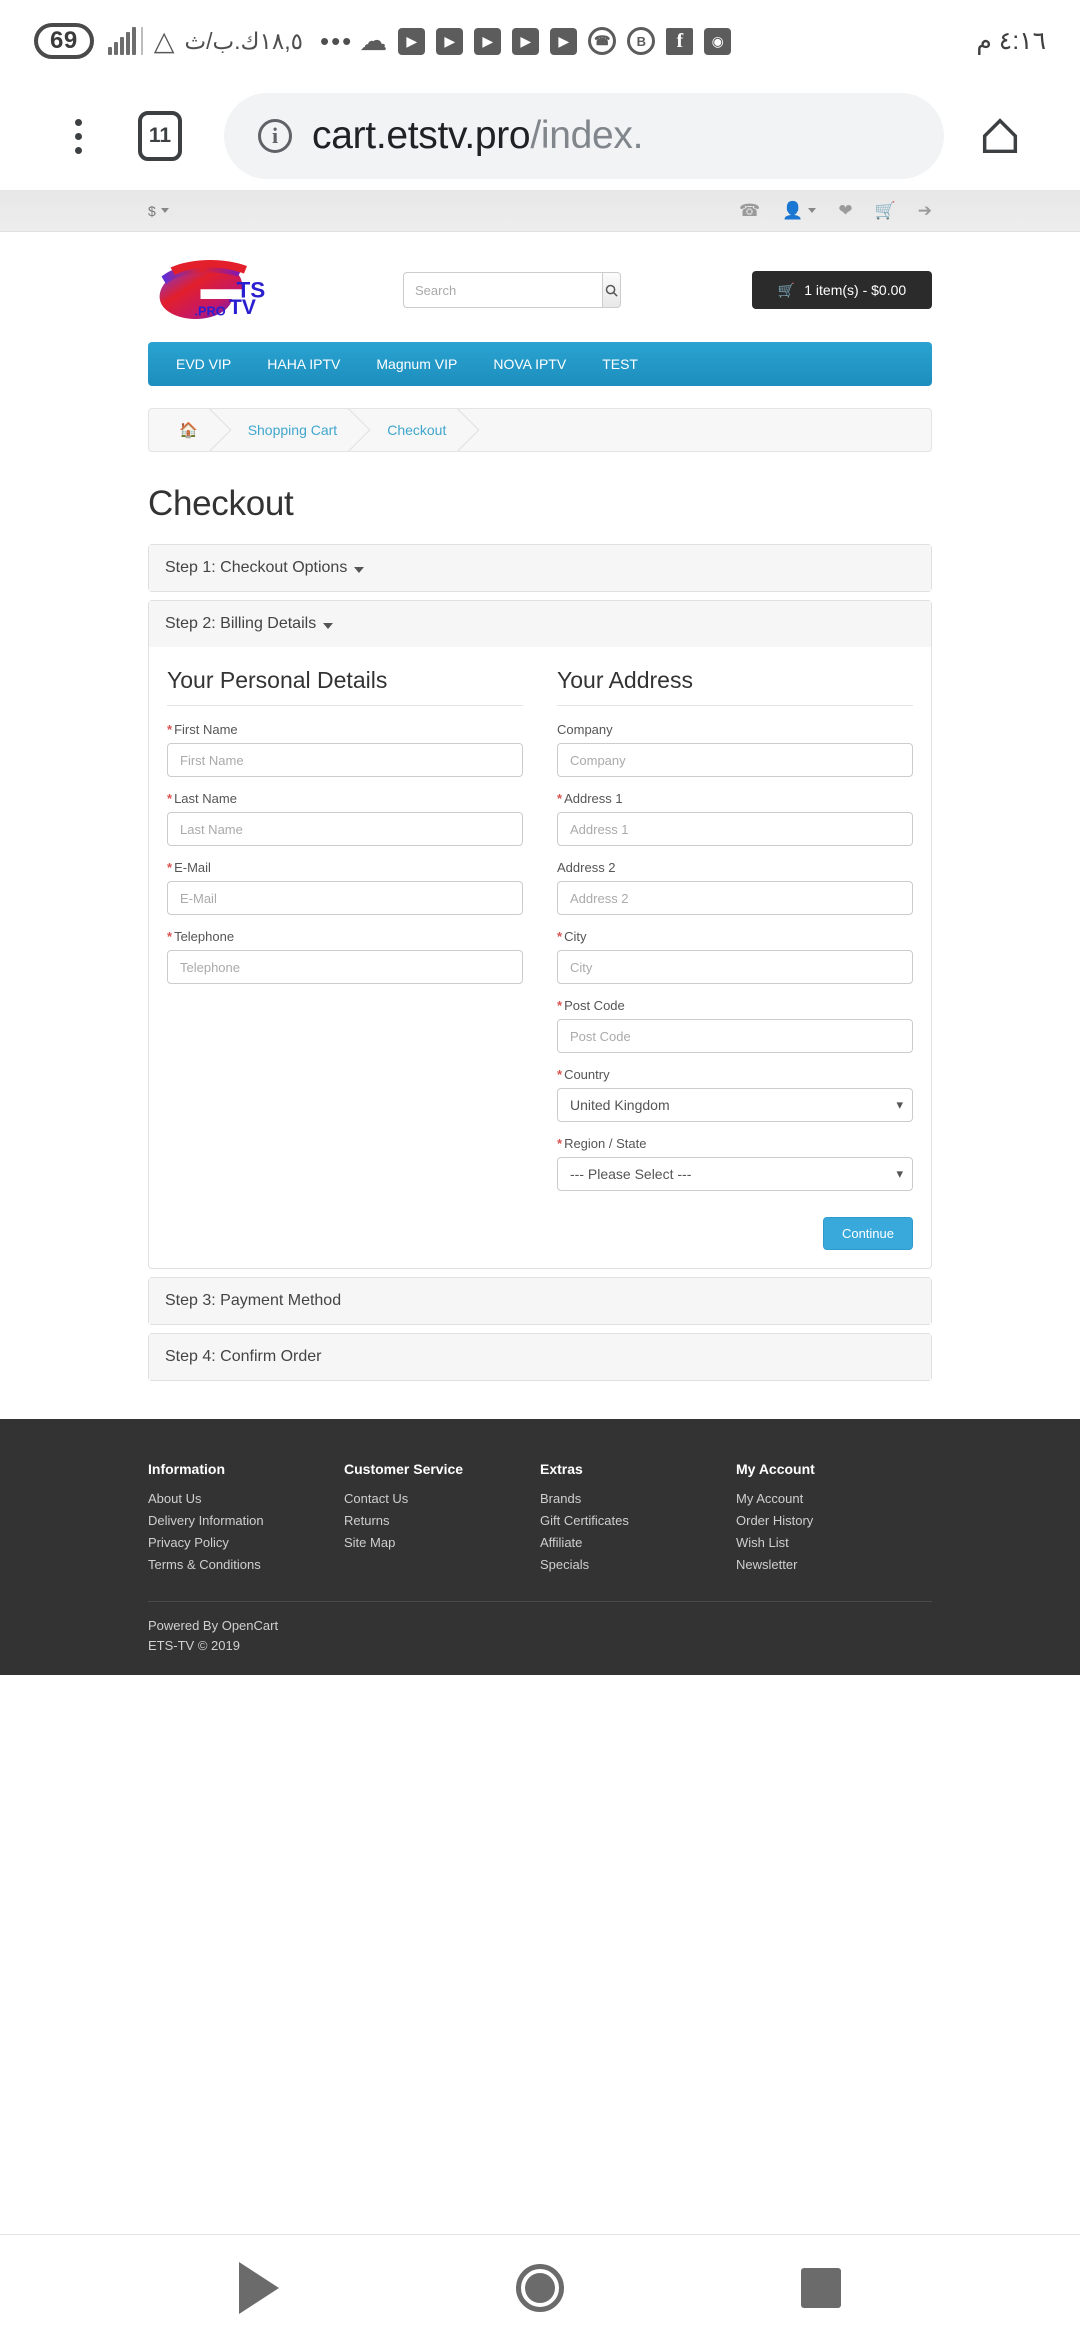 The image size is (1080, 2340). I want to click on search-button, so click(611, 290).